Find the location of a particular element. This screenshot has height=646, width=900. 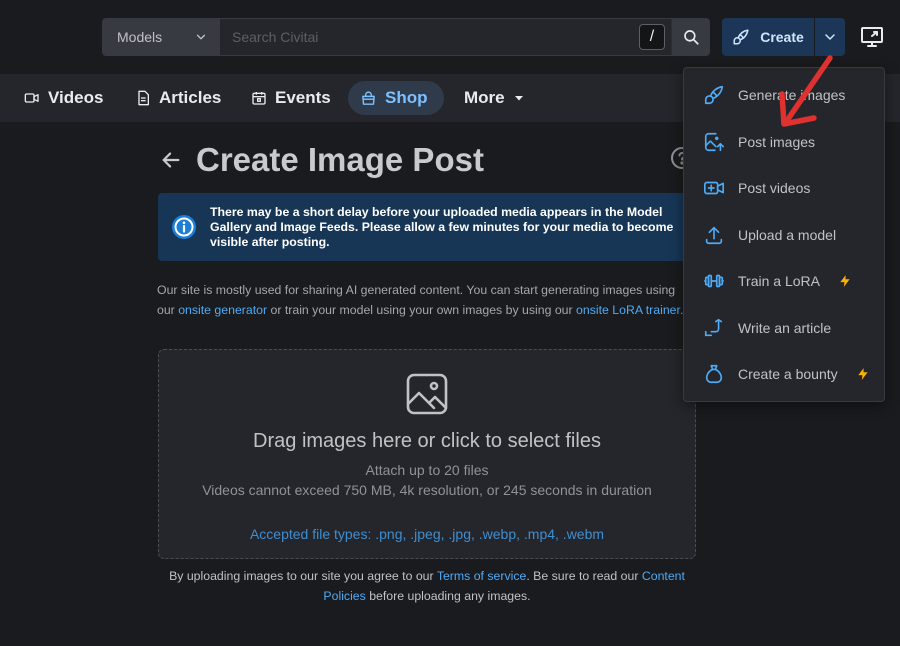

search-bar: Models / is located at coordinates (406, 37).